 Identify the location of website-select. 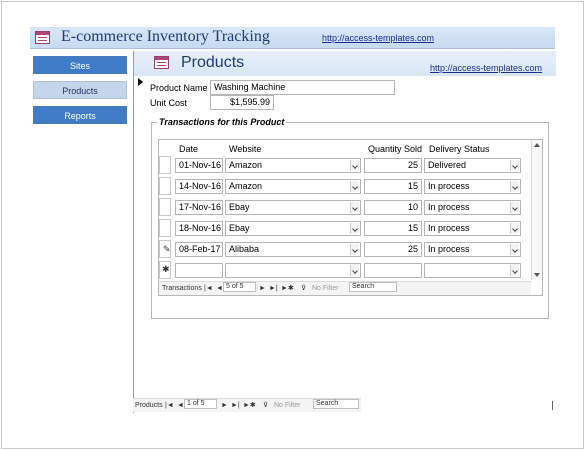
(293, 270).